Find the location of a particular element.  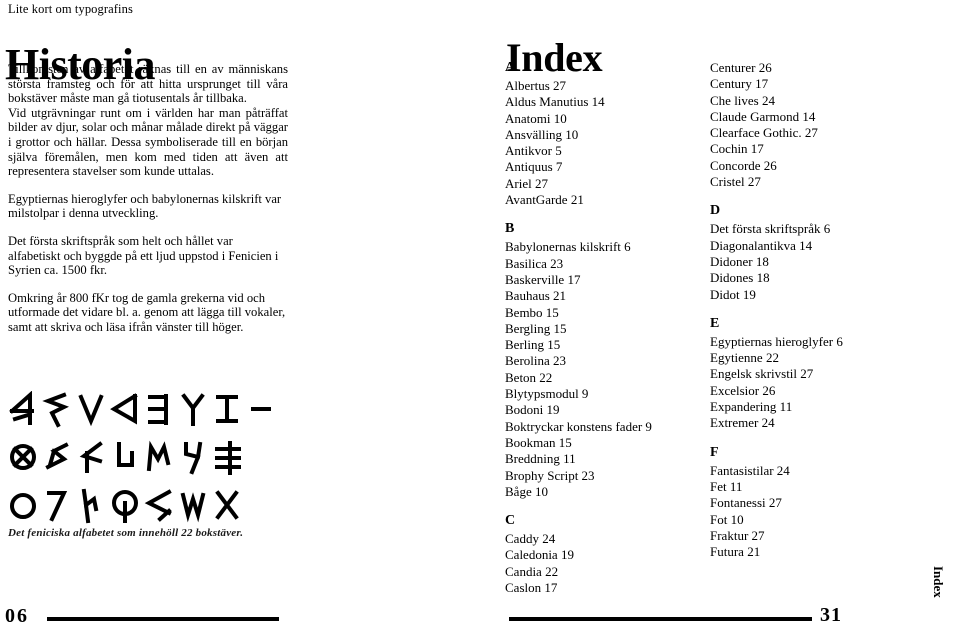

phoenician-glyph-beth-icon is located at coordinates (57, 410).